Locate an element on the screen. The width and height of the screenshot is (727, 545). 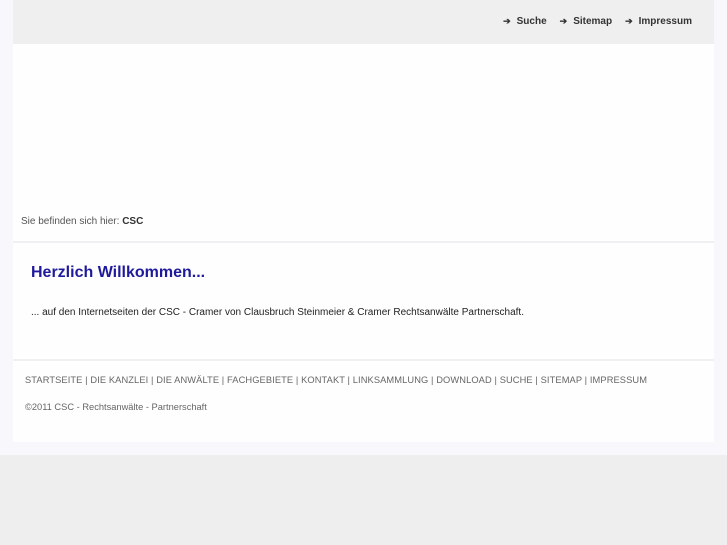
breadcrumb-prefix: Sie befinden sich hier: is located at coordinates (70, 221).